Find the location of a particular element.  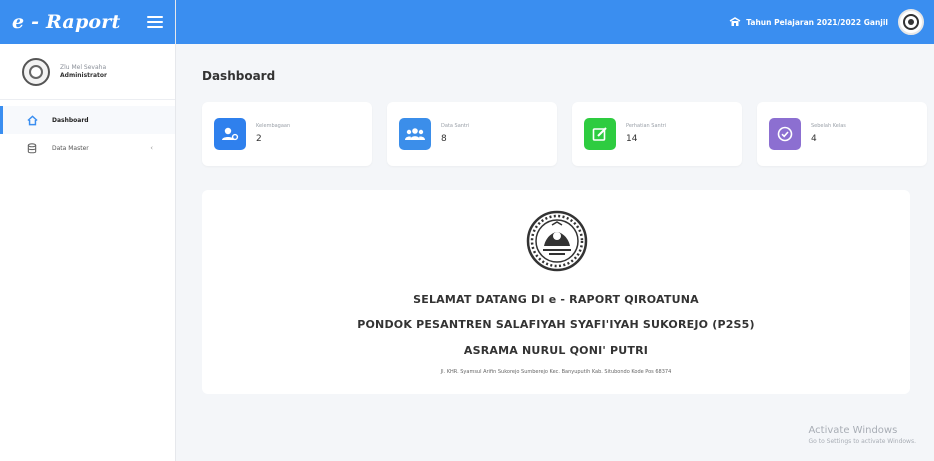

sidebar-item-label: Dashboard is located at coordinates (70, 120).